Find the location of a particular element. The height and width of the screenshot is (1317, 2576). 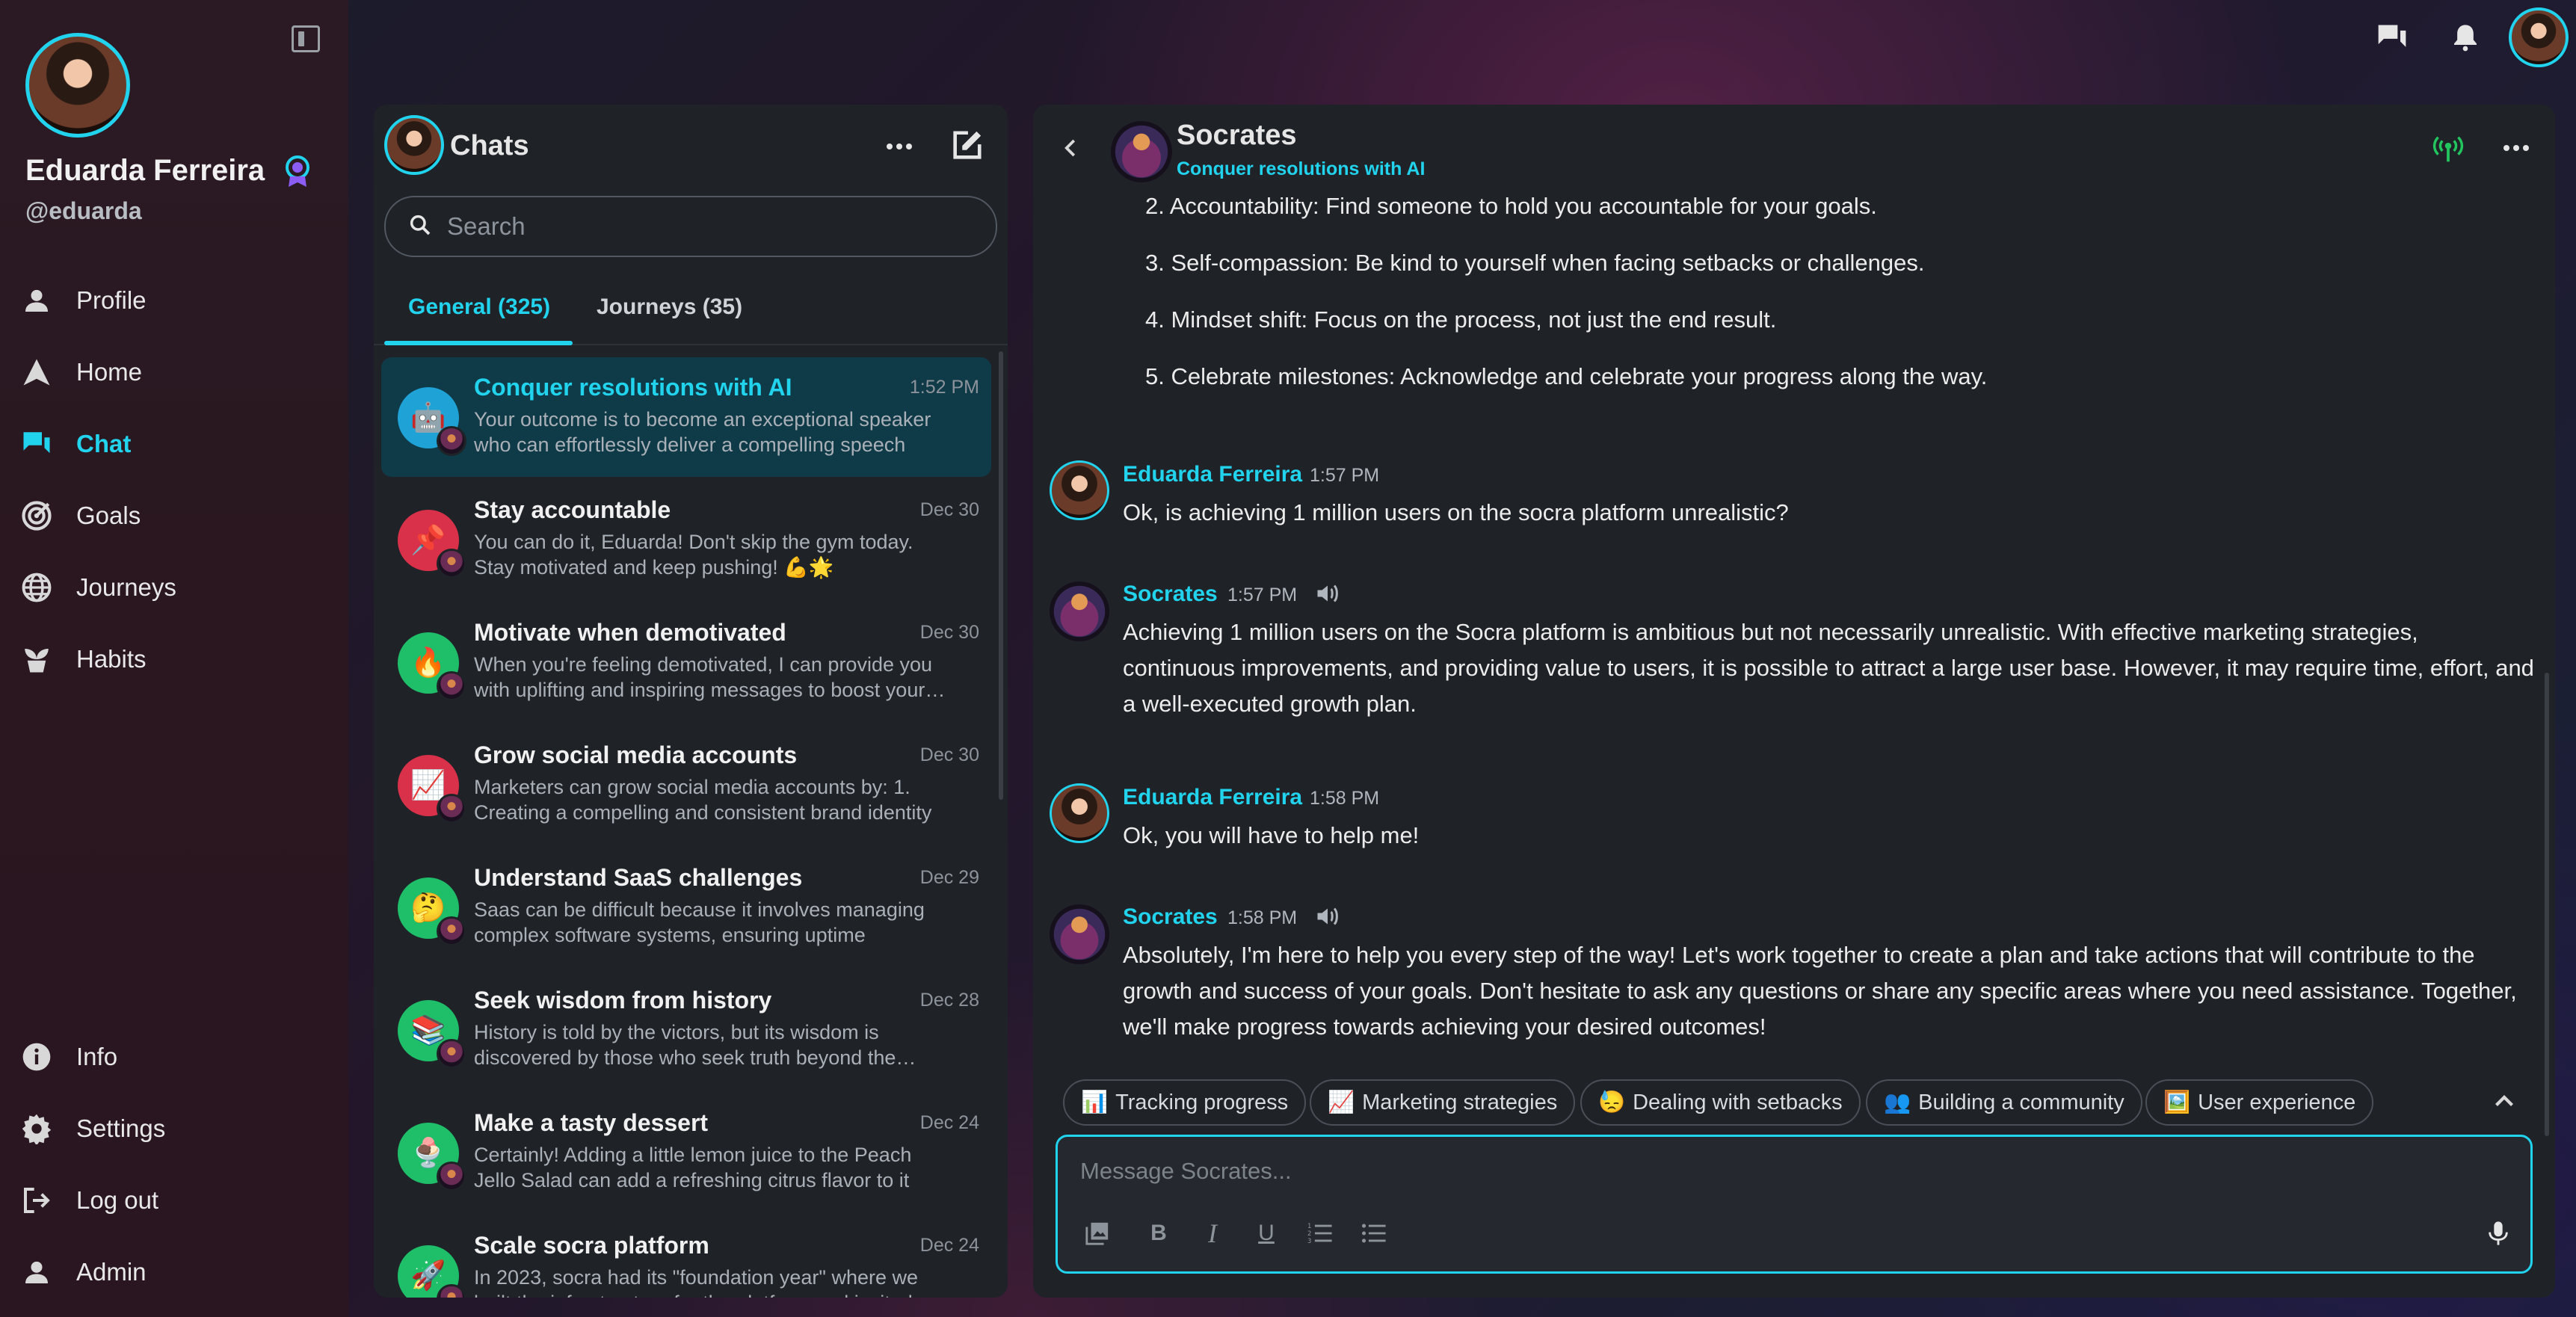

suggestion-chip: 🖼️ User experience is located at coordinates (2259, 1102).